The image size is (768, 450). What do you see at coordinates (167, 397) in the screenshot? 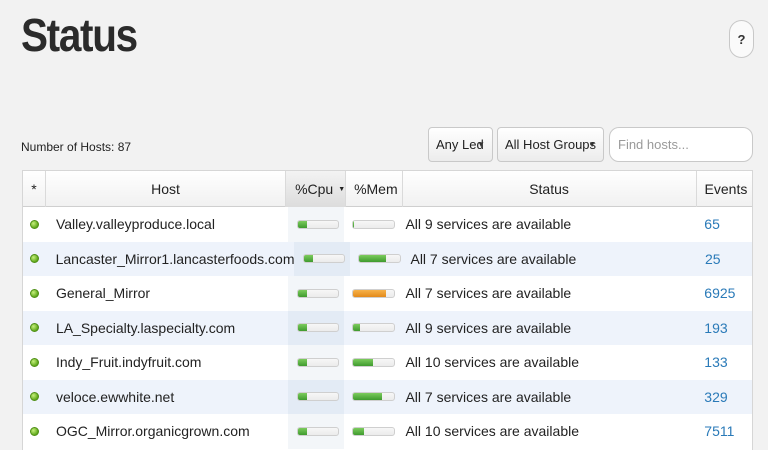
I see `host-cell: veloce.ewwhite.net` at bounding box center [167, 397].